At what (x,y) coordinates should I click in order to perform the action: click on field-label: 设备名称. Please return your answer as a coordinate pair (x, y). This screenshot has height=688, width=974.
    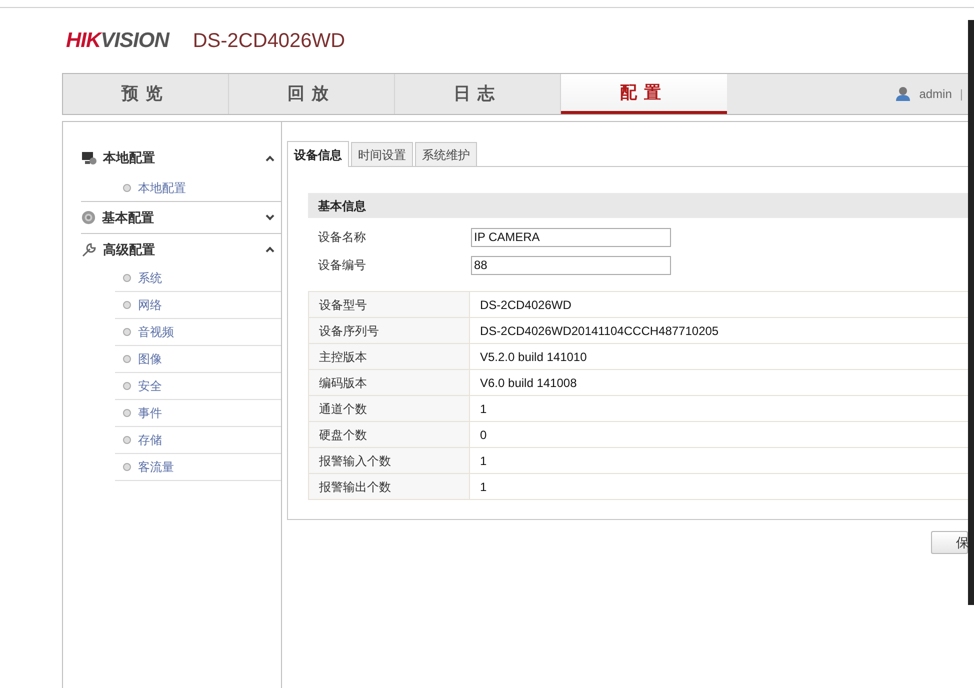
    Looking at the image, I should click on (342, 237).